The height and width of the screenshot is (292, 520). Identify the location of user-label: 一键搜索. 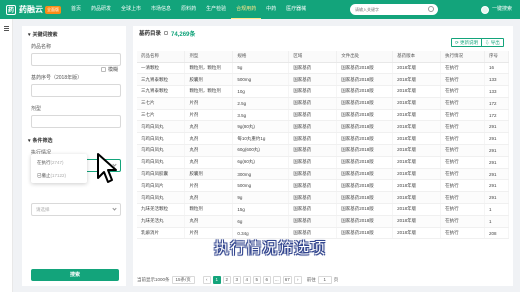
(502, 9).